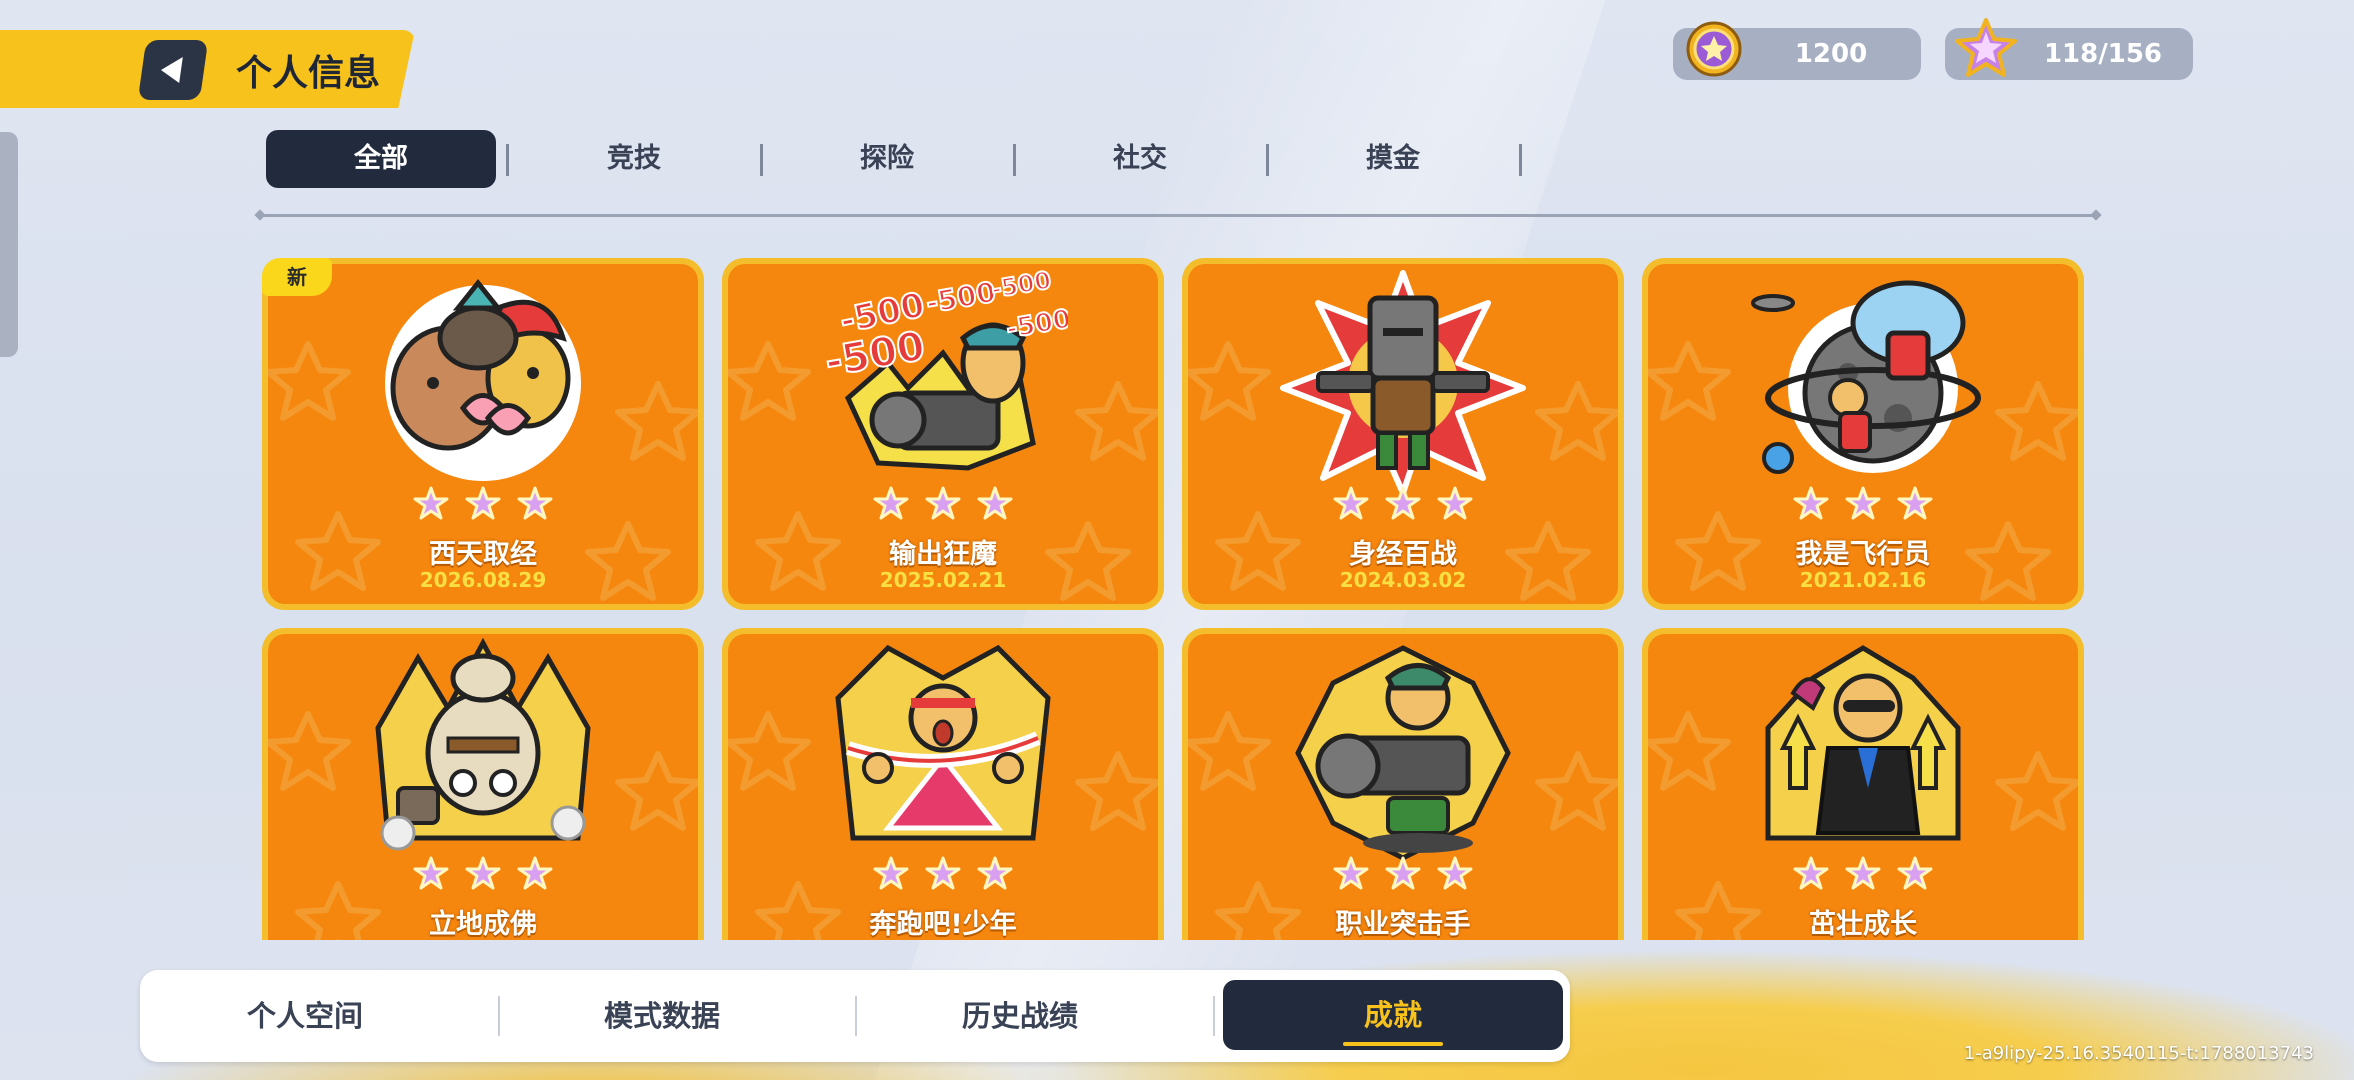  Describe the element at coordinates (381, 159) in the screenshot. I see `tab-all: 全部` at that location.